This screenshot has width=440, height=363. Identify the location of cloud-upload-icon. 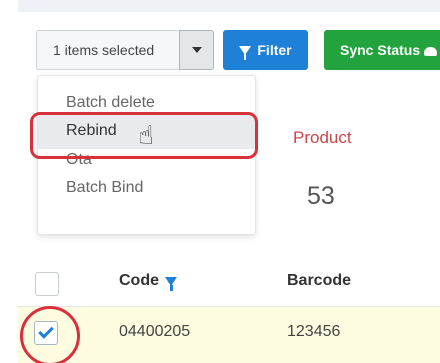
(431, 51).